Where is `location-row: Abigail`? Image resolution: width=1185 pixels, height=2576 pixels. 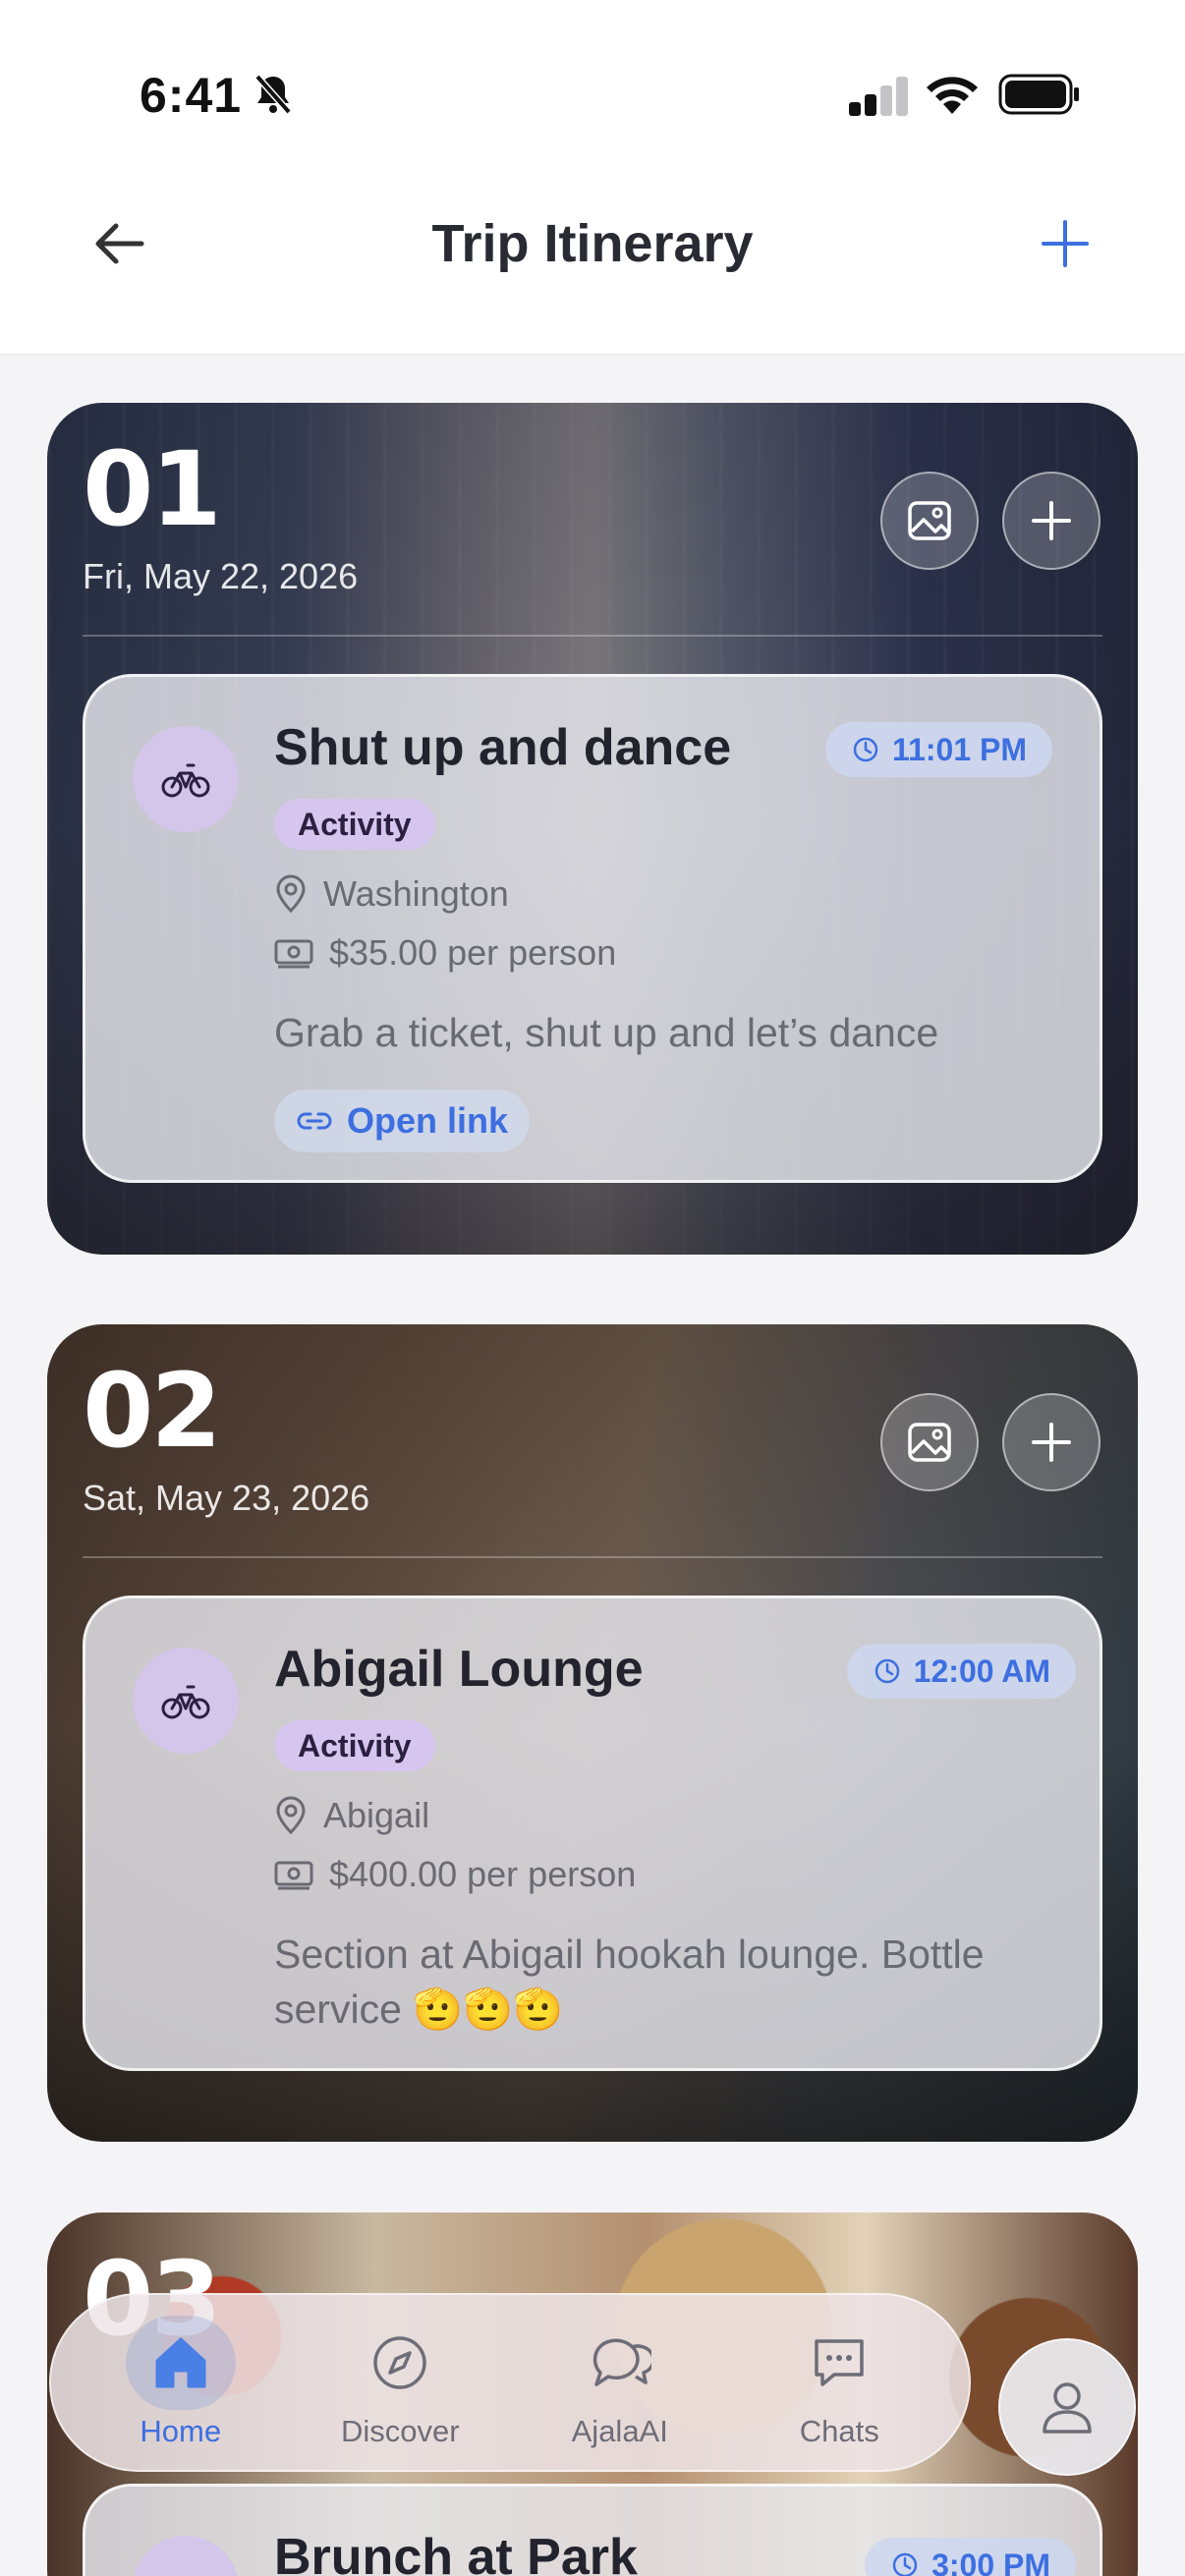 location-row: Abigail is located at coordinates (352, 1815).